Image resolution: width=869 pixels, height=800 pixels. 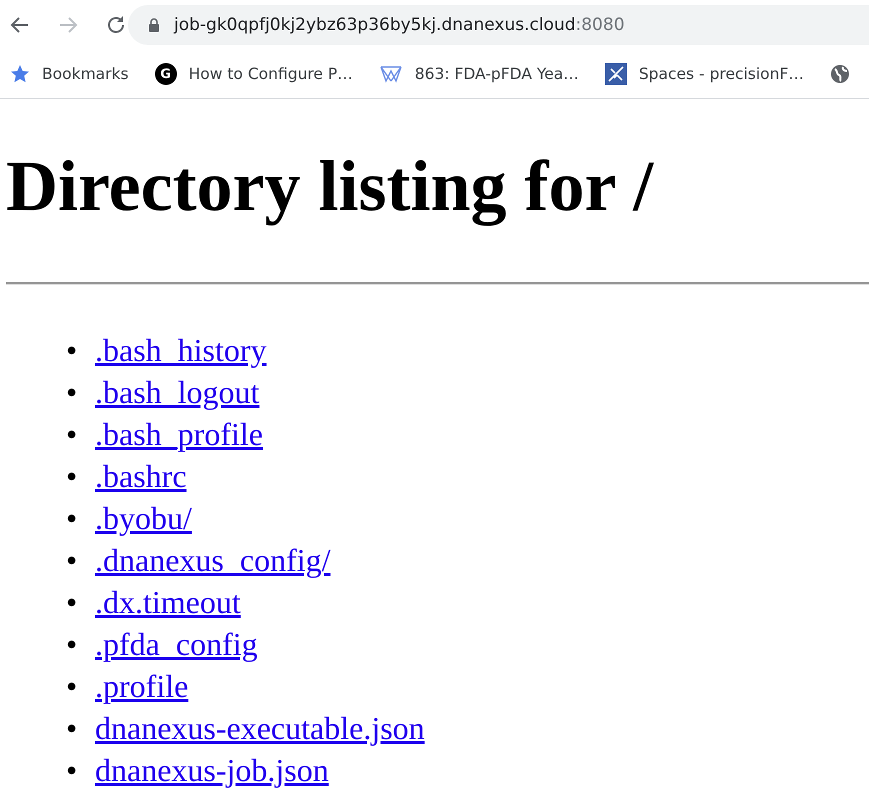 What do you see at coordinates (840, 74) in the screenshot?
I see `globe-icon` at bounding box center [840, 74].